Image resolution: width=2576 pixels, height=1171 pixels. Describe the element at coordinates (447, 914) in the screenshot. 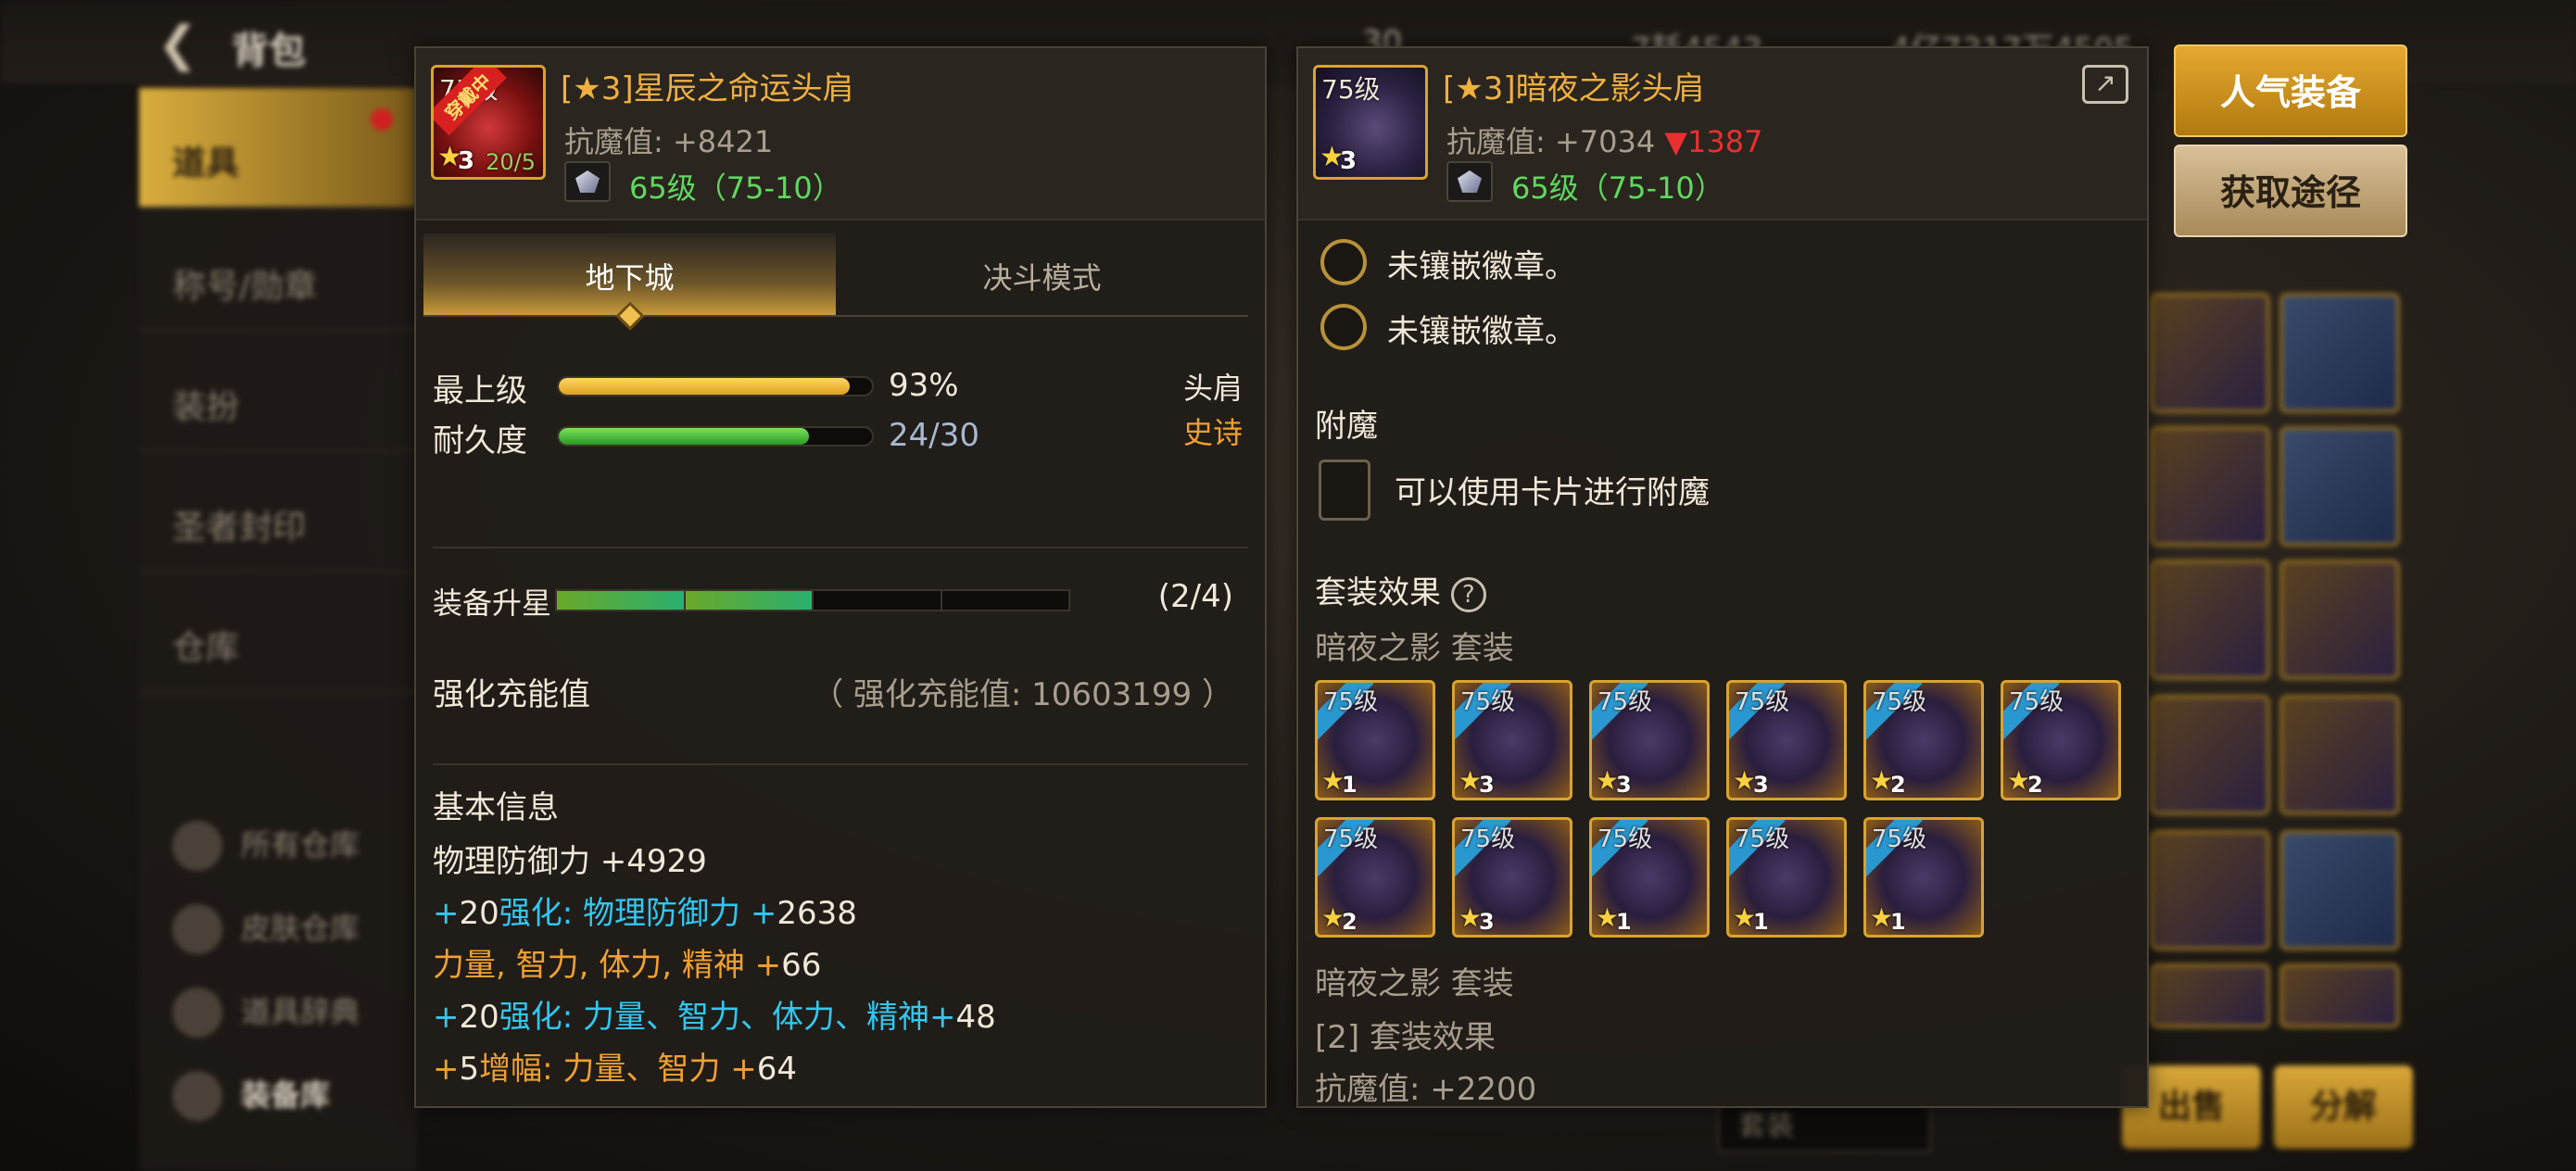

I see `basic-info-segment: +` at that location.